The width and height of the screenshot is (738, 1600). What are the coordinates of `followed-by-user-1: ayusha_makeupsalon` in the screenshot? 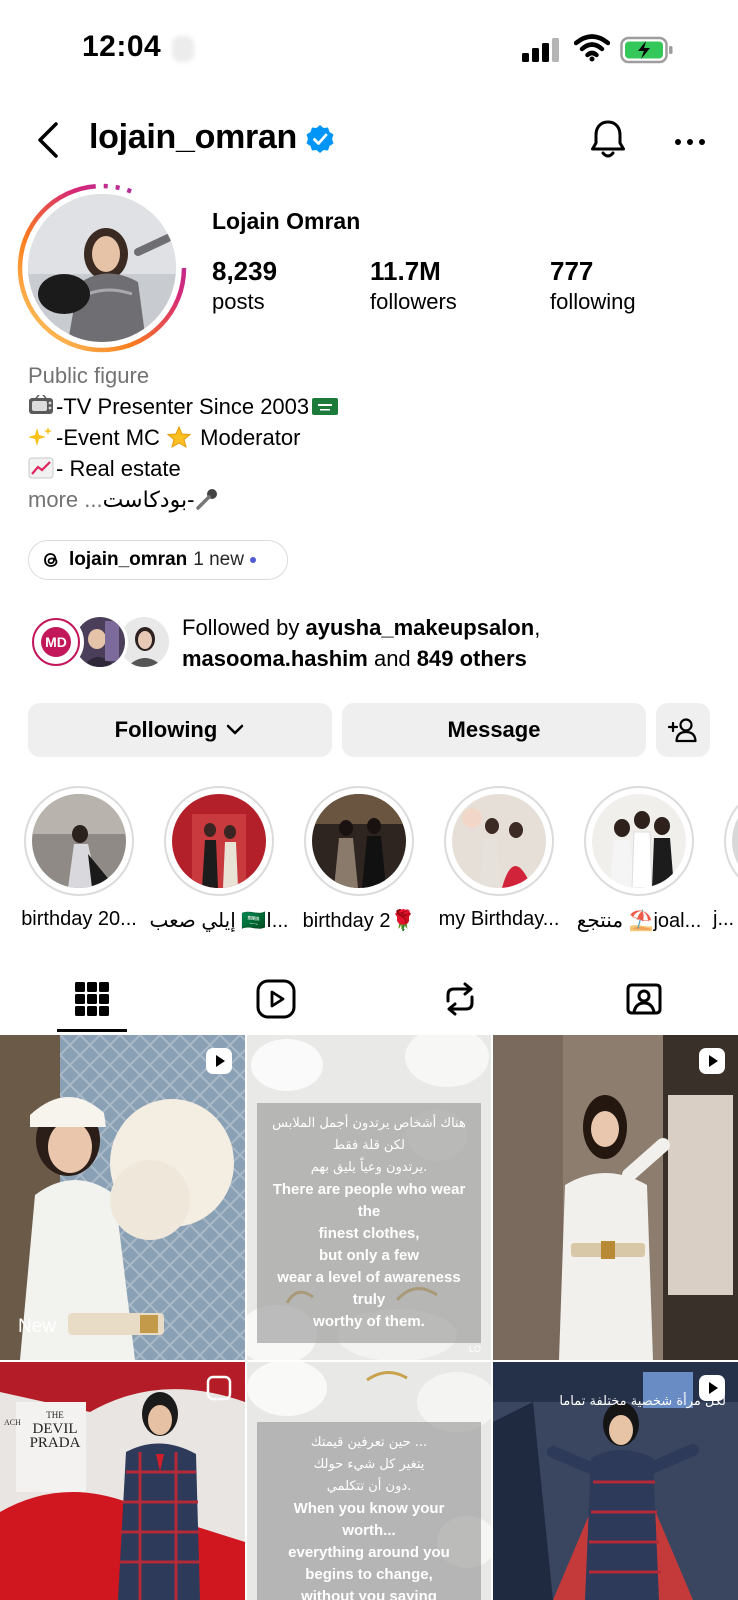 It's located at (420, 627).